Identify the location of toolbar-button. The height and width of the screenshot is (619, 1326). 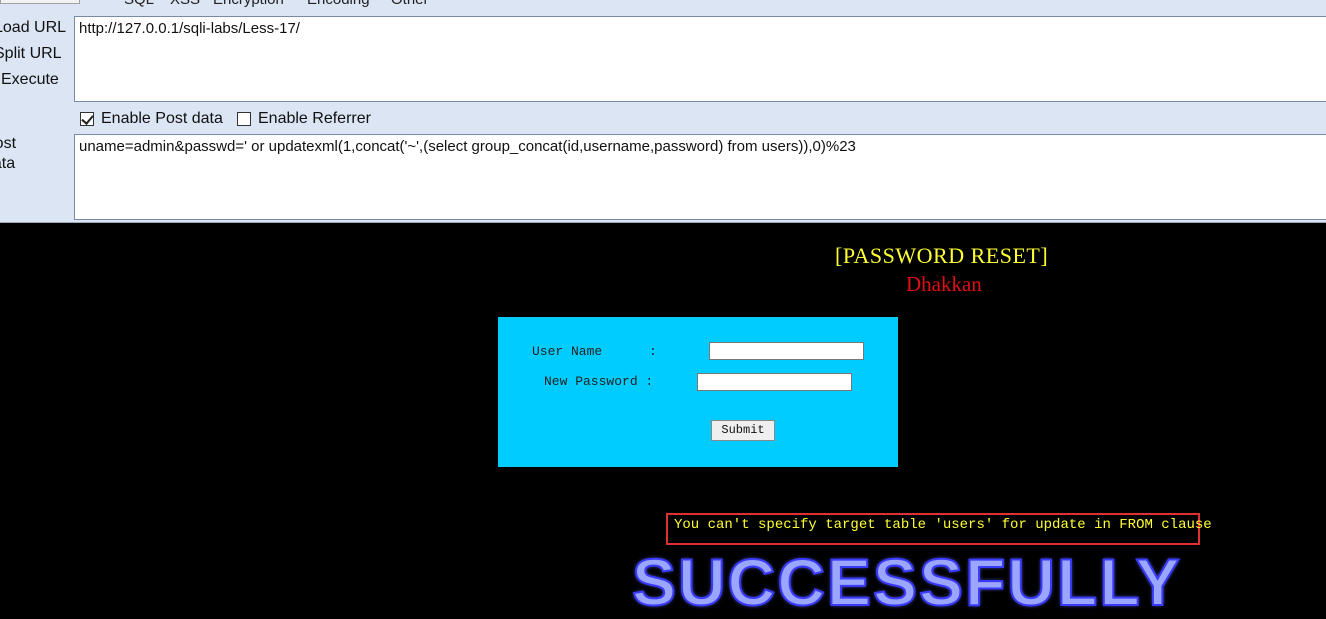
(40, 2).